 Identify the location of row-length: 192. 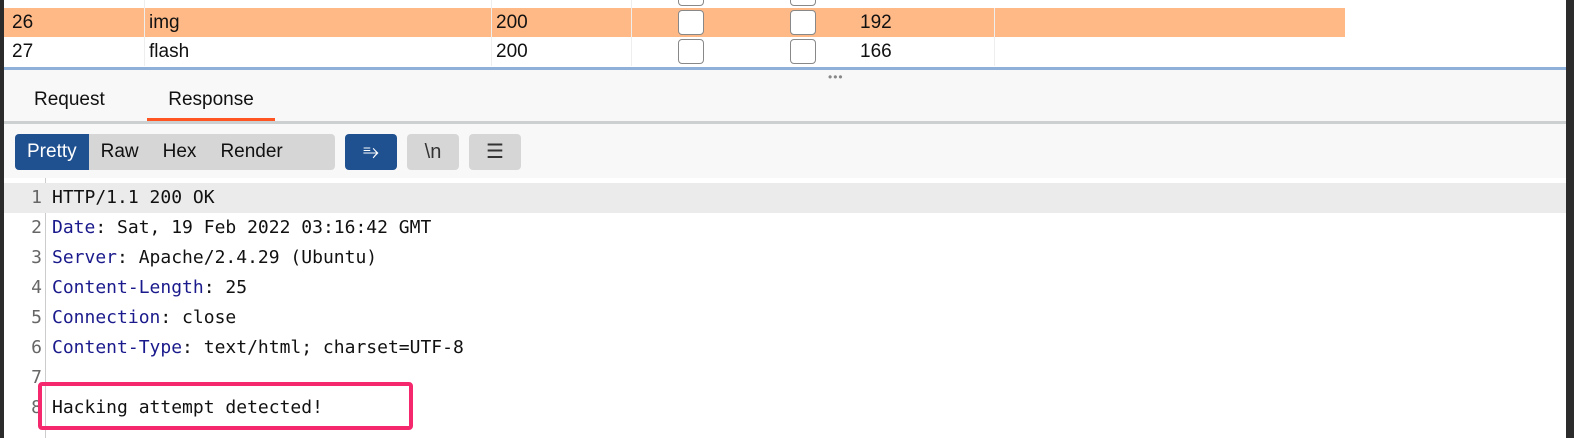
(927, 22).